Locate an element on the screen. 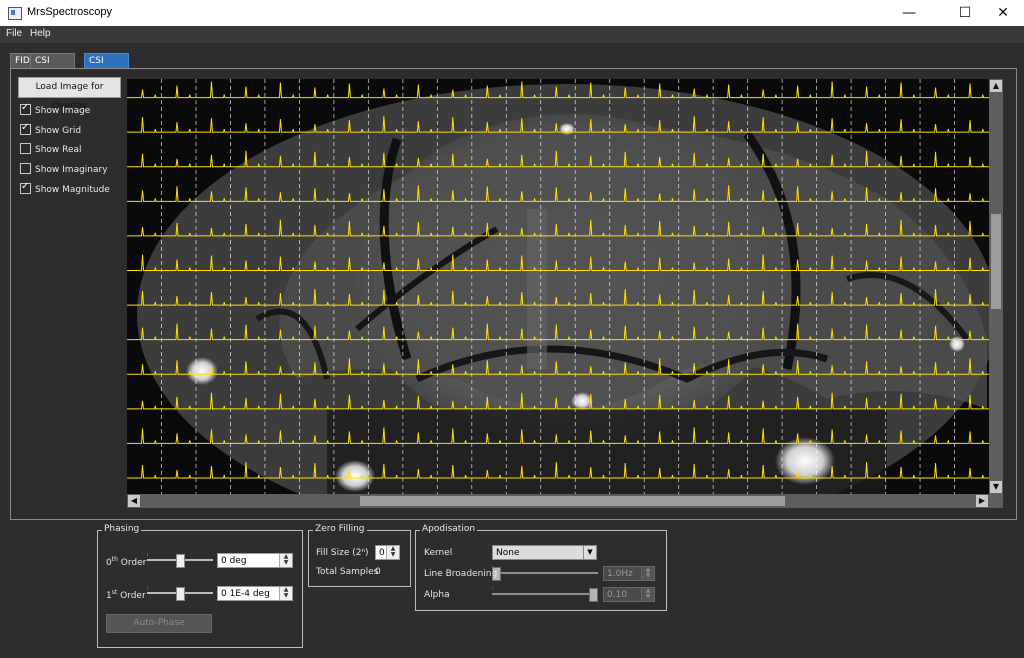 This screenshot has height=658, width=1024. checkbox-label: Show Real is located at coordinates (58, 150).